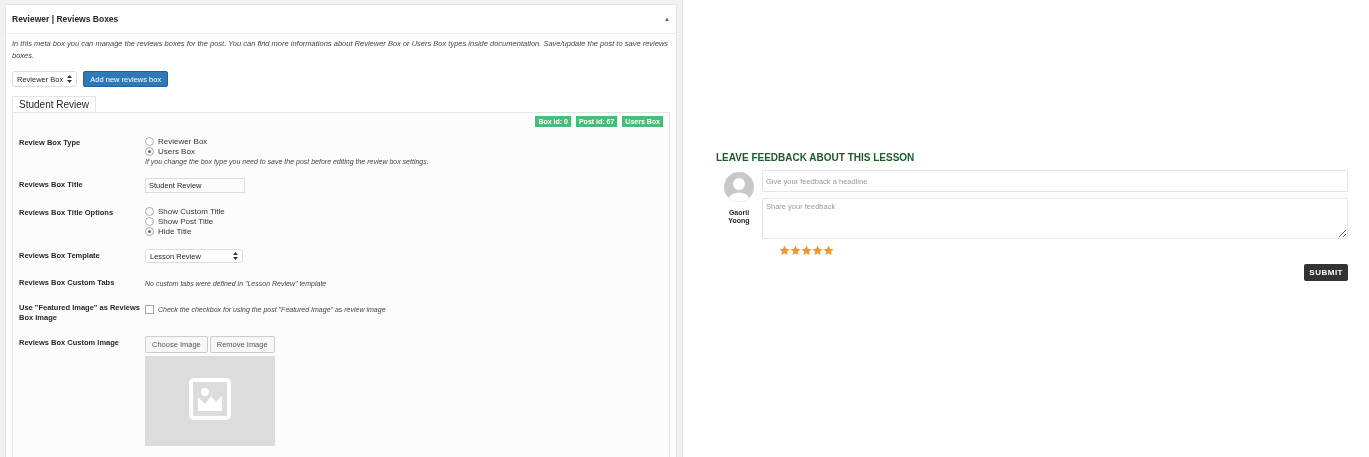 The height and width of the screenshot is (457, 1369). I want to click on metabox-title: Reviewer | Reviews Boxes, so click(65, 19).